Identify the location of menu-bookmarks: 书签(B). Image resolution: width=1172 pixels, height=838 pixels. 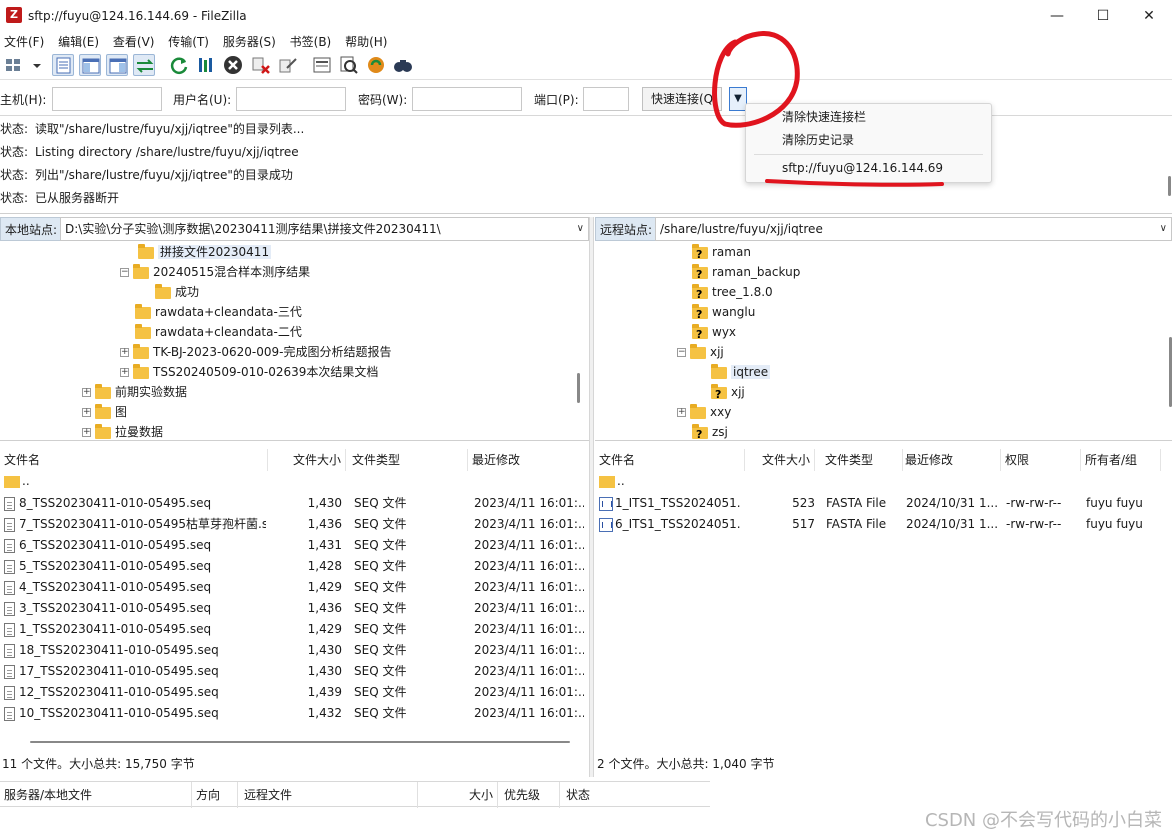
(312, 42).